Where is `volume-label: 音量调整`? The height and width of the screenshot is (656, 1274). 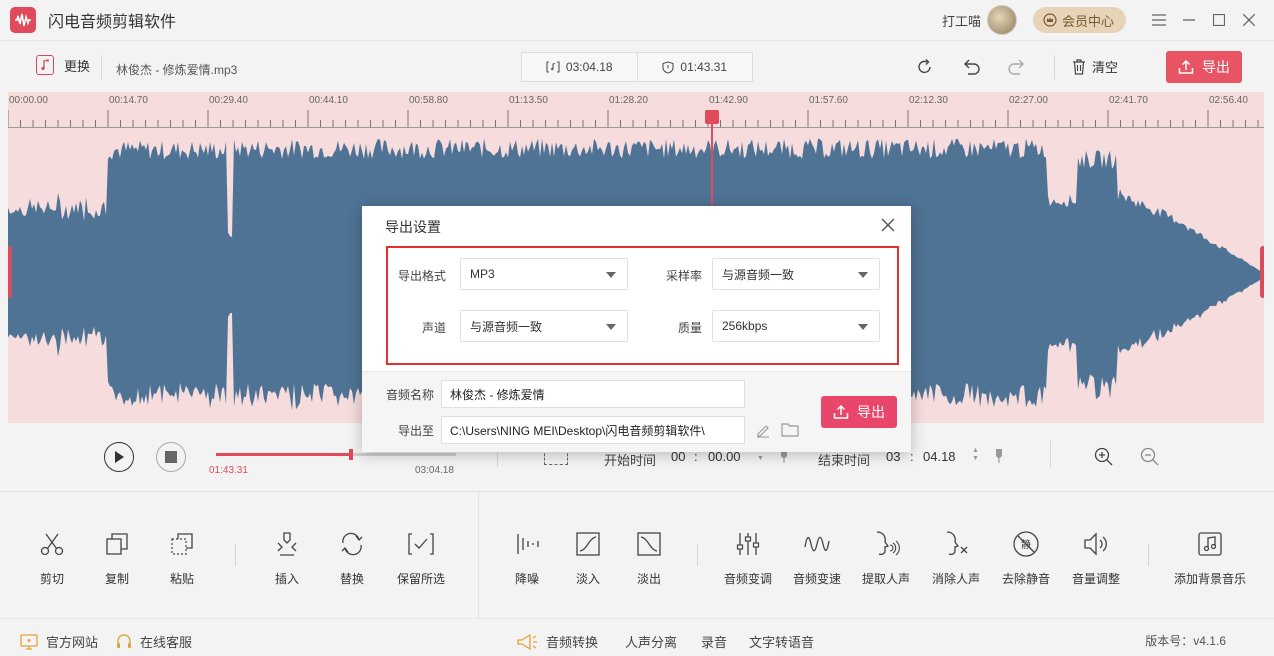 volume-label: 音量调整 is located at coordinates (1095, 579).